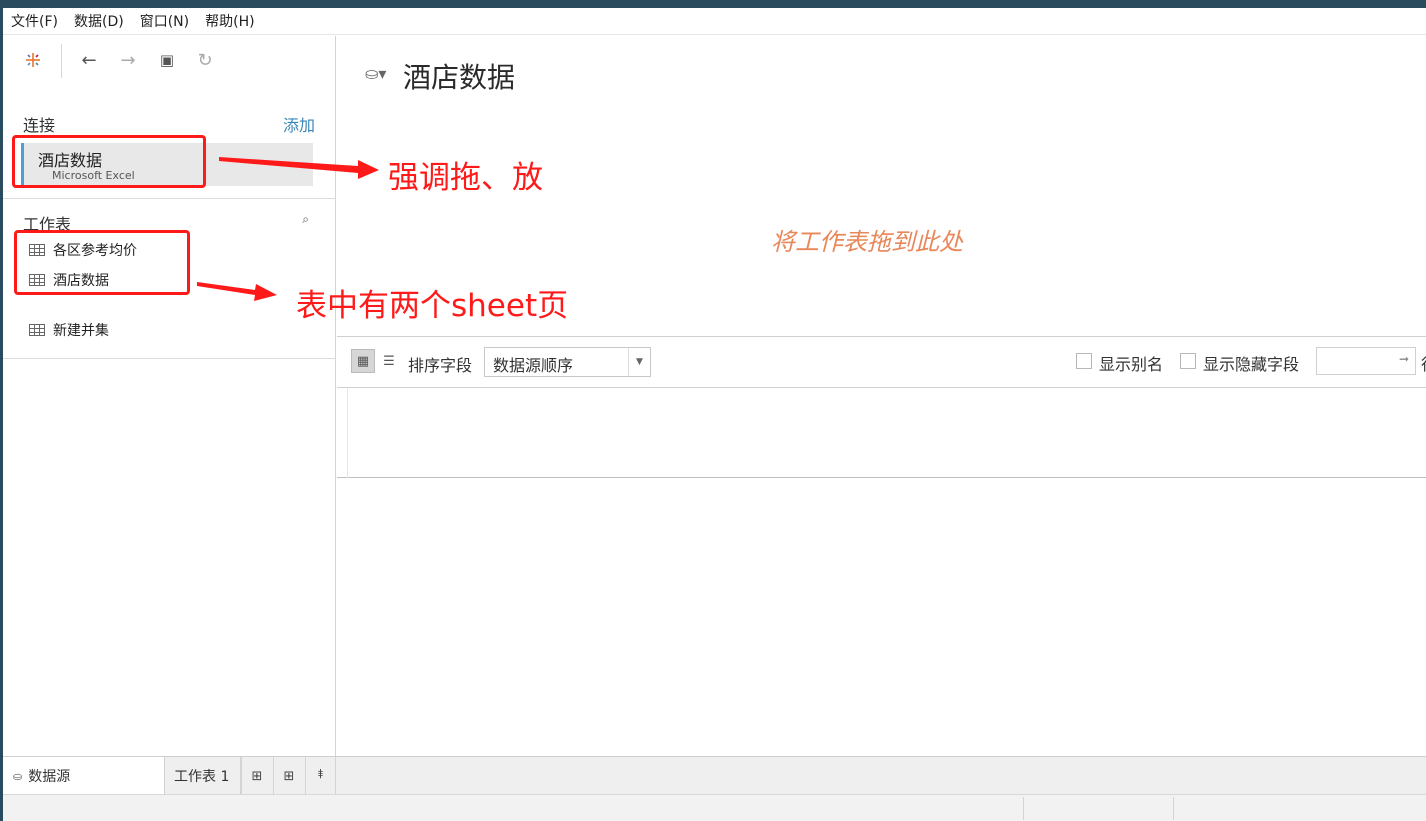 The width and height of the screenshot is (1426, 821). I want to click on annotation-arrows, so click(288, 229).